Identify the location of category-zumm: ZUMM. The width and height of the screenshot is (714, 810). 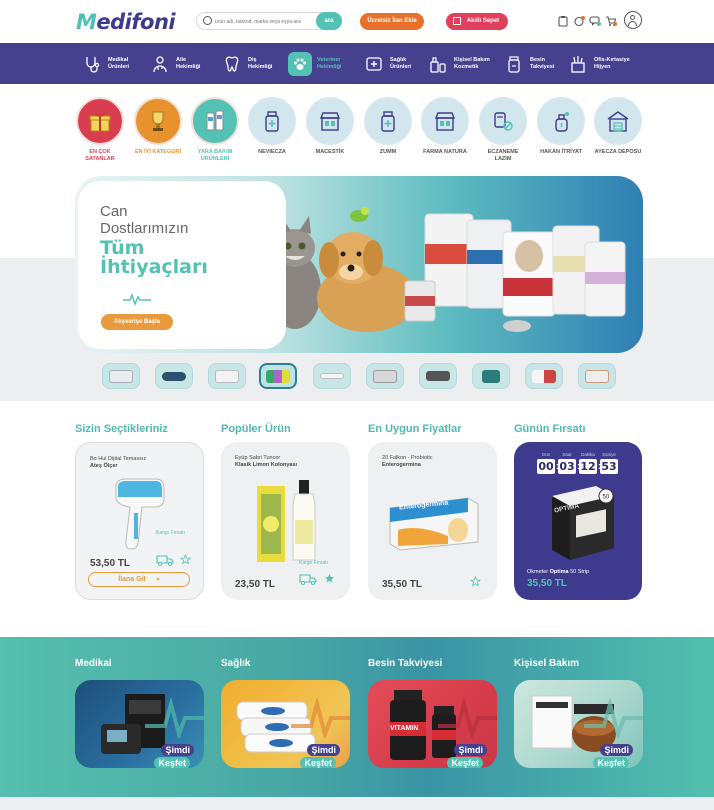
(388, 126).